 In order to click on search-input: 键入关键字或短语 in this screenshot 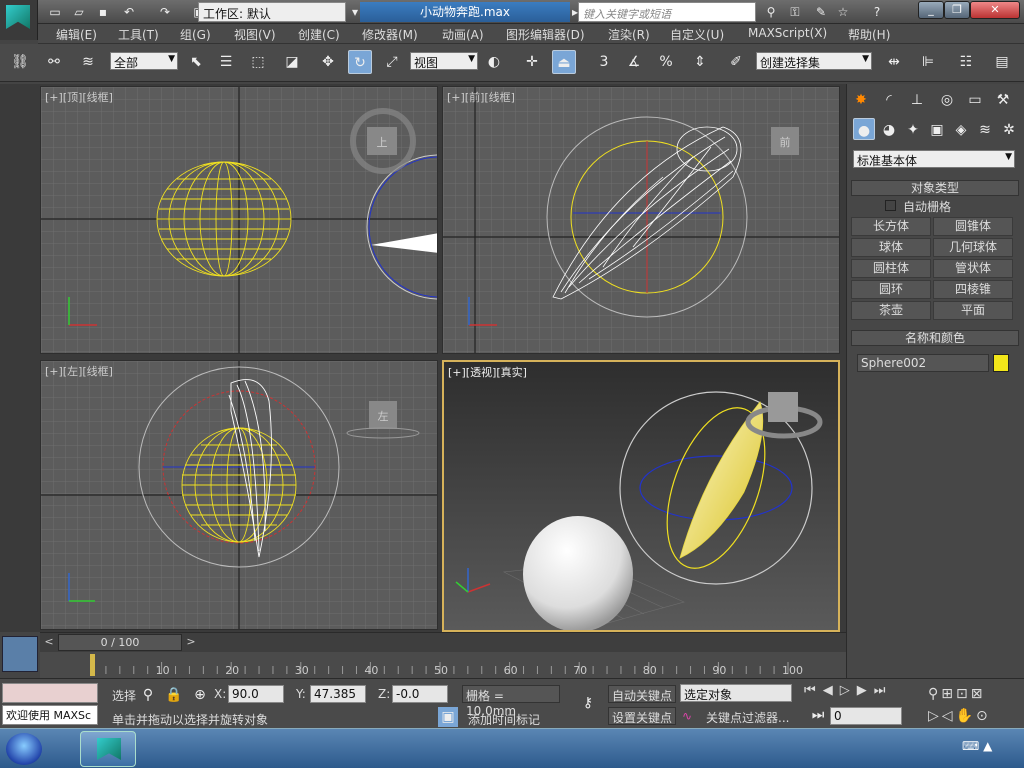, I will do `click(667, 12)`.